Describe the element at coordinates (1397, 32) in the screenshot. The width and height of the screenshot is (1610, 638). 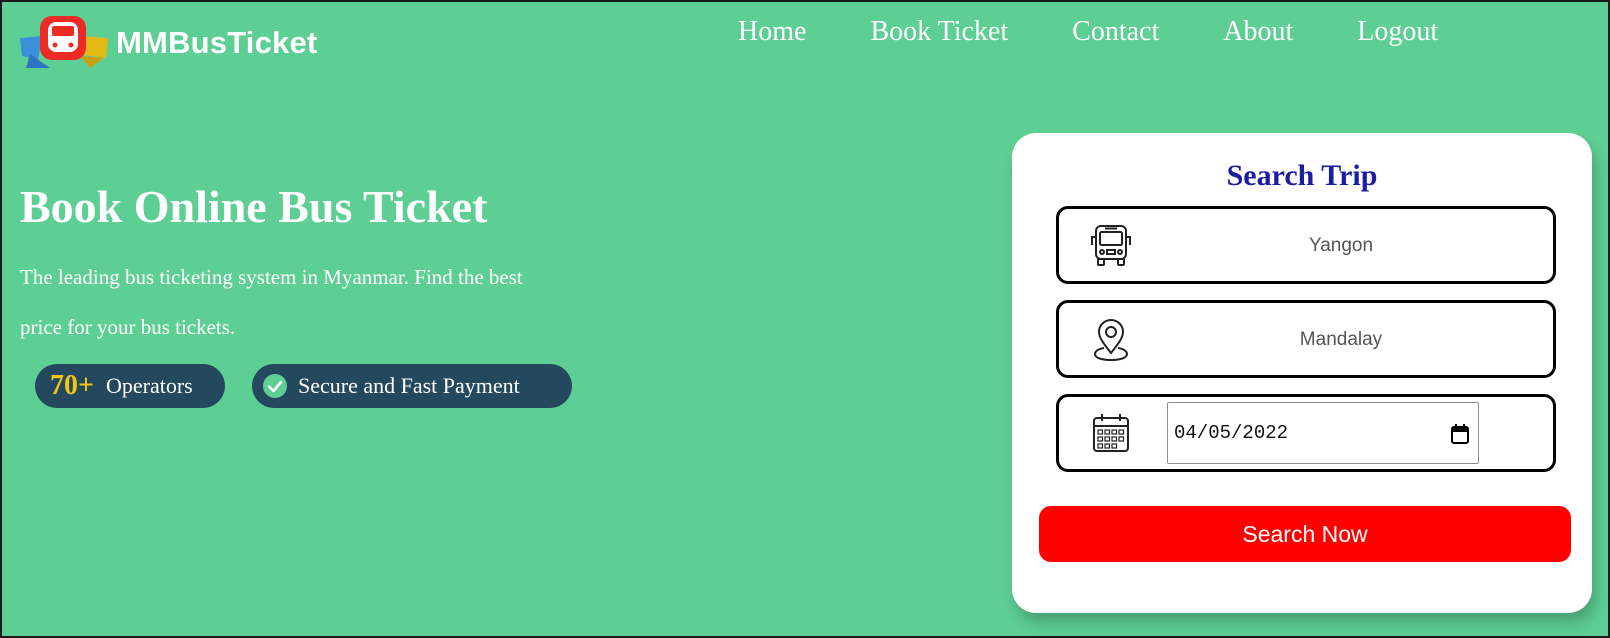
I see `nav-logout: Logout` at that location.